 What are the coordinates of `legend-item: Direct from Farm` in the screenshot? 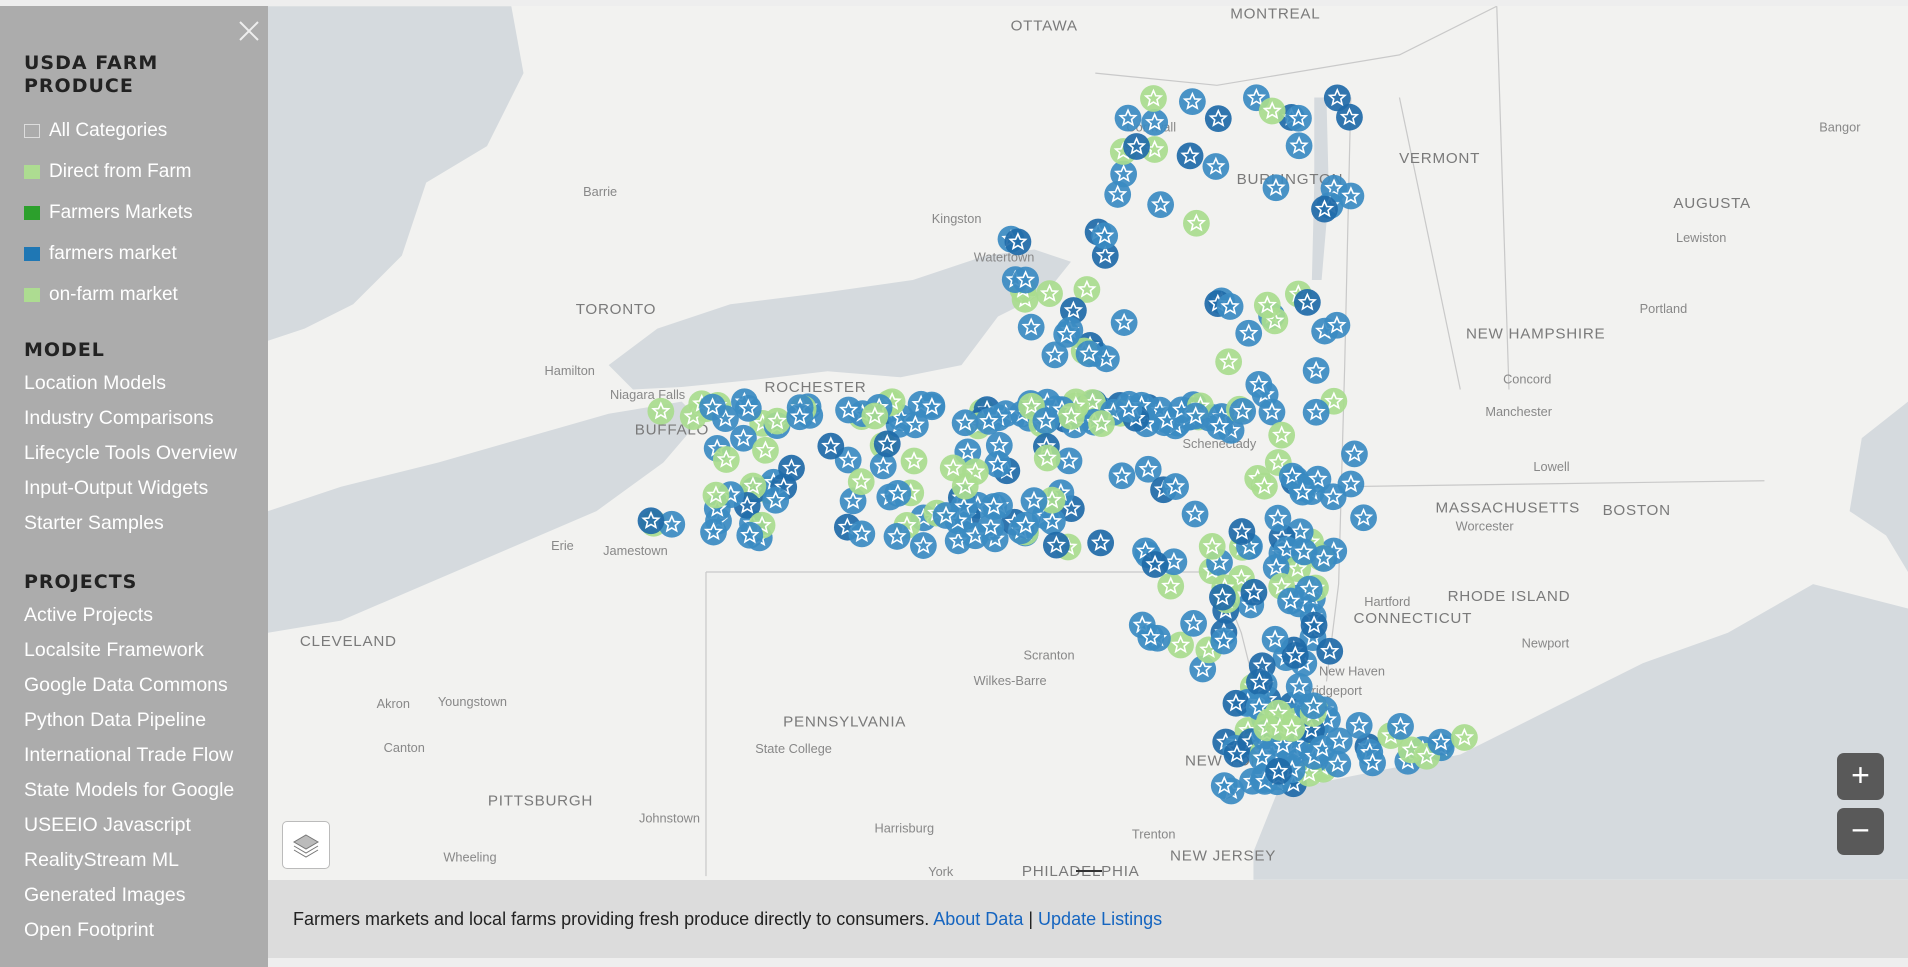 It's located at (146, 171).